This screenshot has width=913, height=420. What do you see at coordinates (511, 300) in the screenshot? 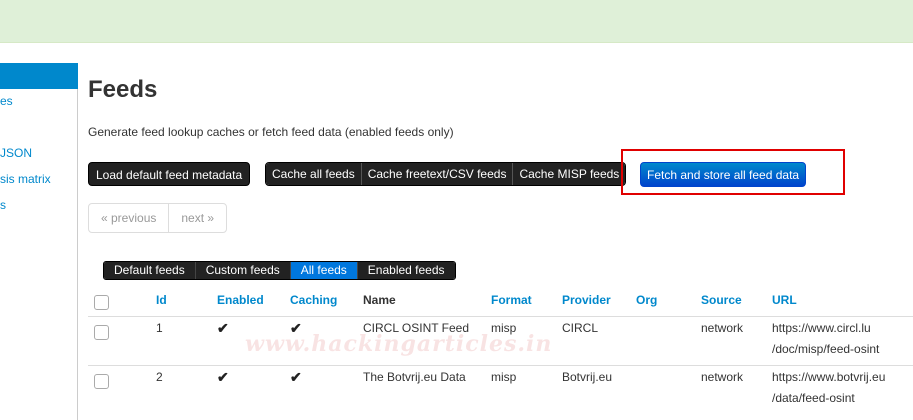
I see `column-header-format: Format` at bounding box center [511, 300].